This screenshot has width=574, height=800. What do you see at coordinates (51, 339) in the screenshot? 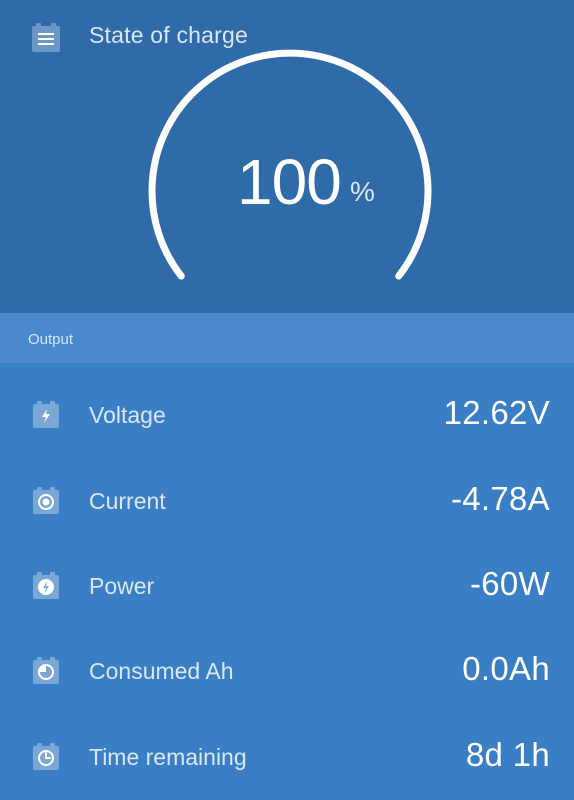
I see `section-label: Output` at bounding box center [51, 339].